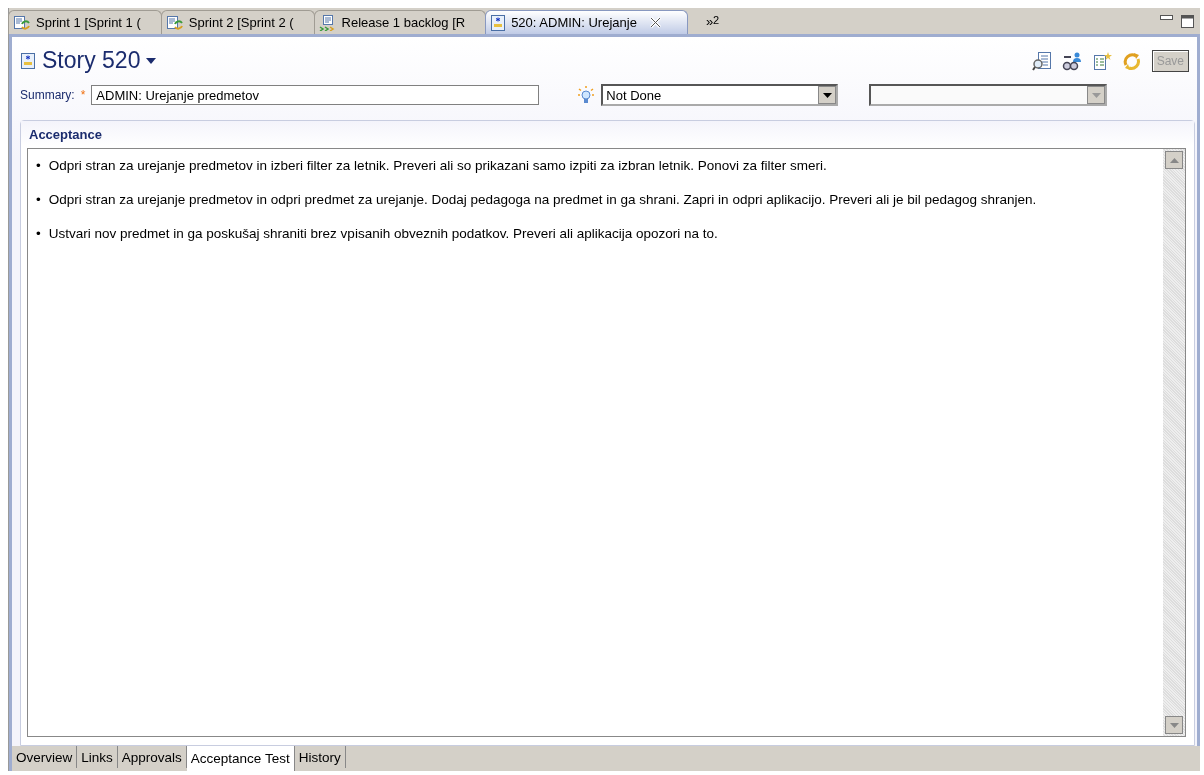  Describe the element at coordinates (1071, 60) in the screenshot. I see `binoculars-person-icon` at that location.